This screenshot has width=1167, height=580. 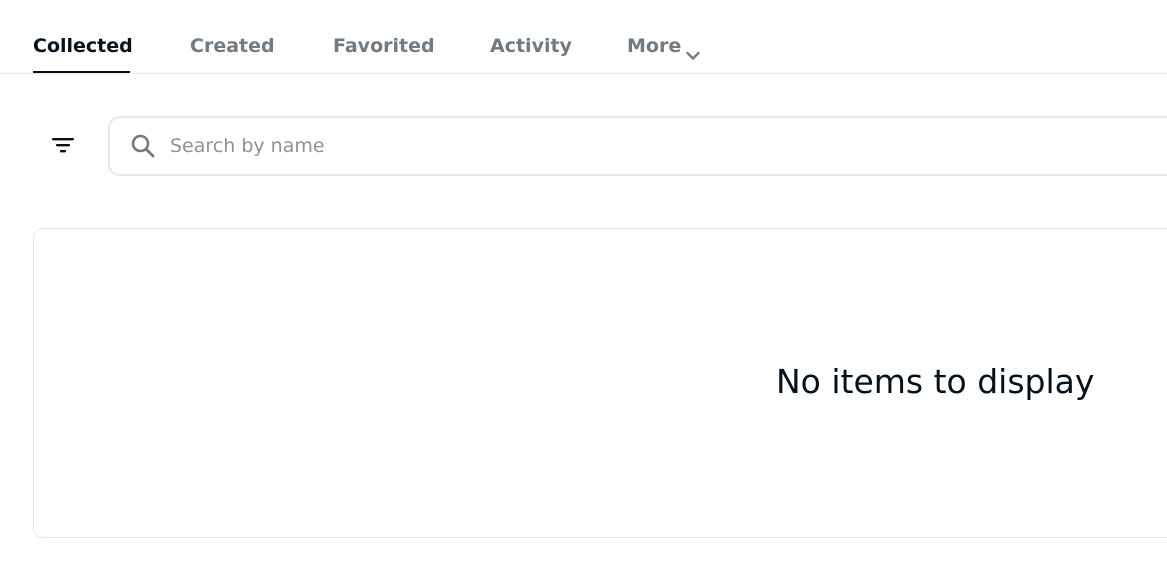 What do you see at coordinates (620, 146) in the screenshot?
I see `search-input` at bounding box center [620, 146].